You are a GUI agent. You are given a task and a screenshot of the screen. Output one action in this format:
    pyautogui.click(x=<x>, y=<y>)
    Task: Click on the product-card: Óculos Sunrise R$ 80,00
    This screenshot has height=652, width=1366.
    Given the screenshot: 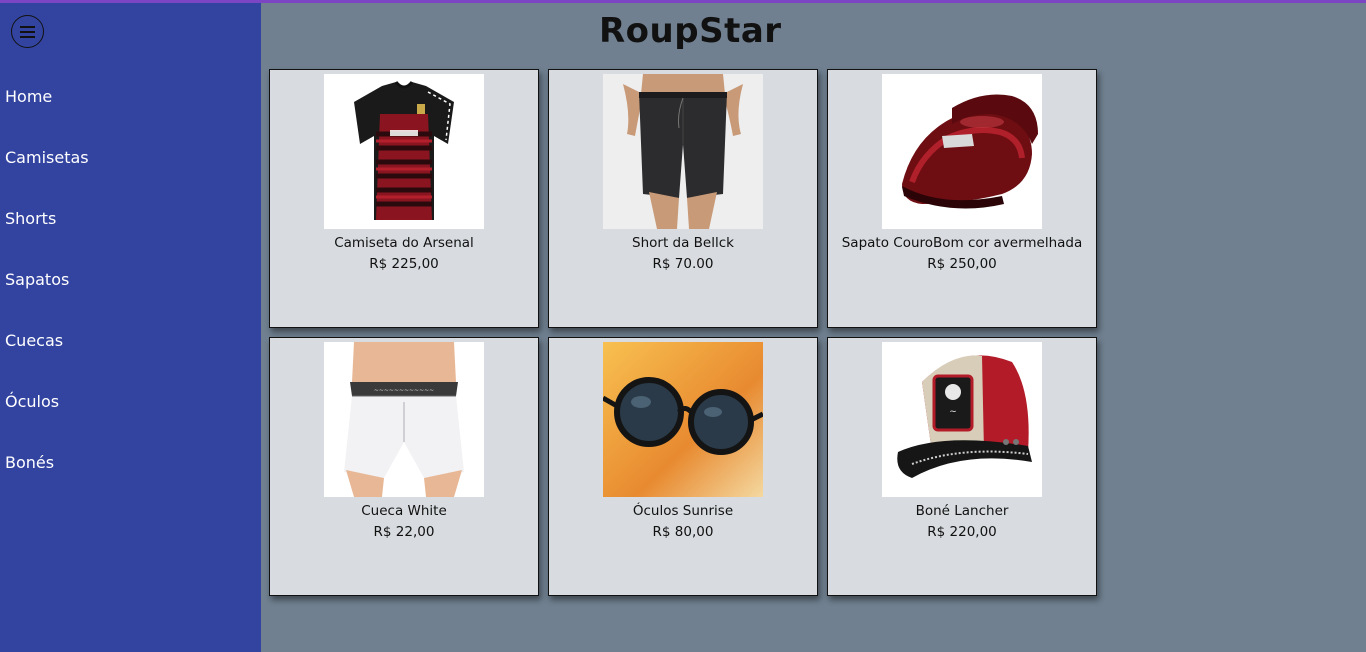 What is the action you would take?
    pyautogui.click(x=683, y=466)
    